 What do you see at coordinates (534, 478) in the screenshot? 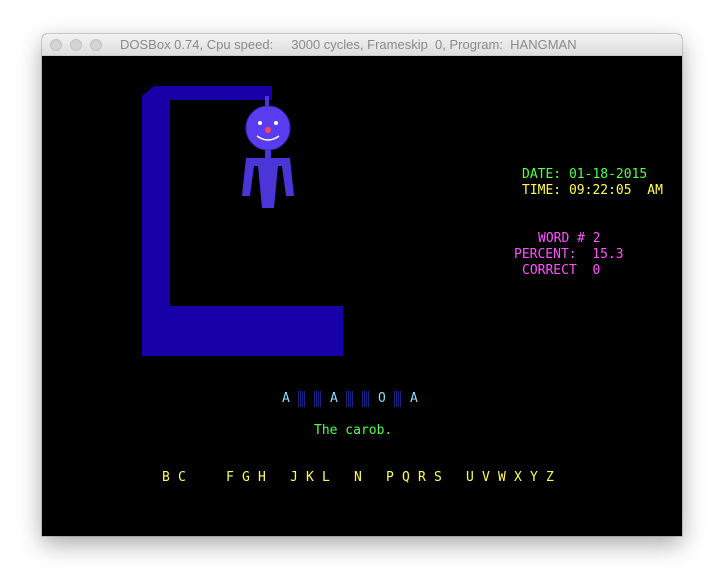
I see `available-letter: Y` at bounding box center [534, 478].